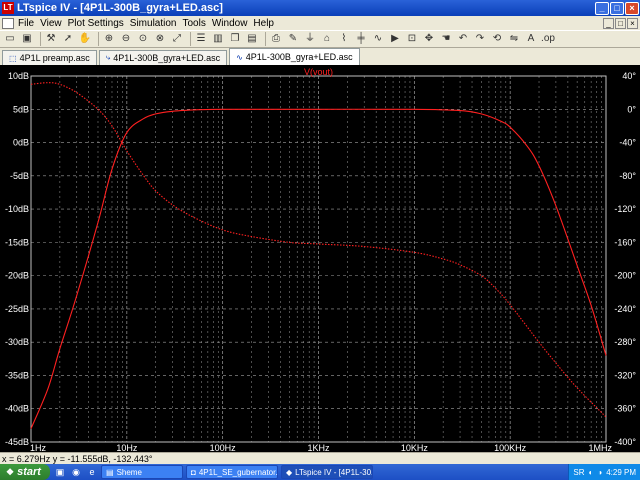  I want to click on cascade-icon: ❐, so click(235, 39).